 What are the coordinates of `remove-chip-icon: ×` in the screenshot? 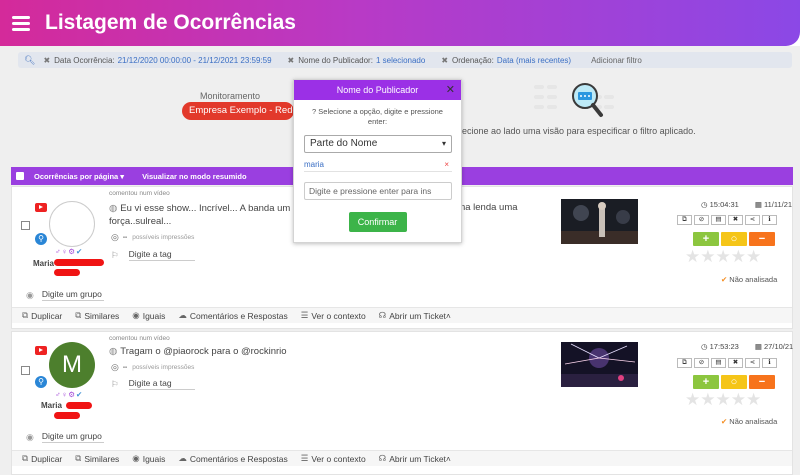 It's located at (446, 164).